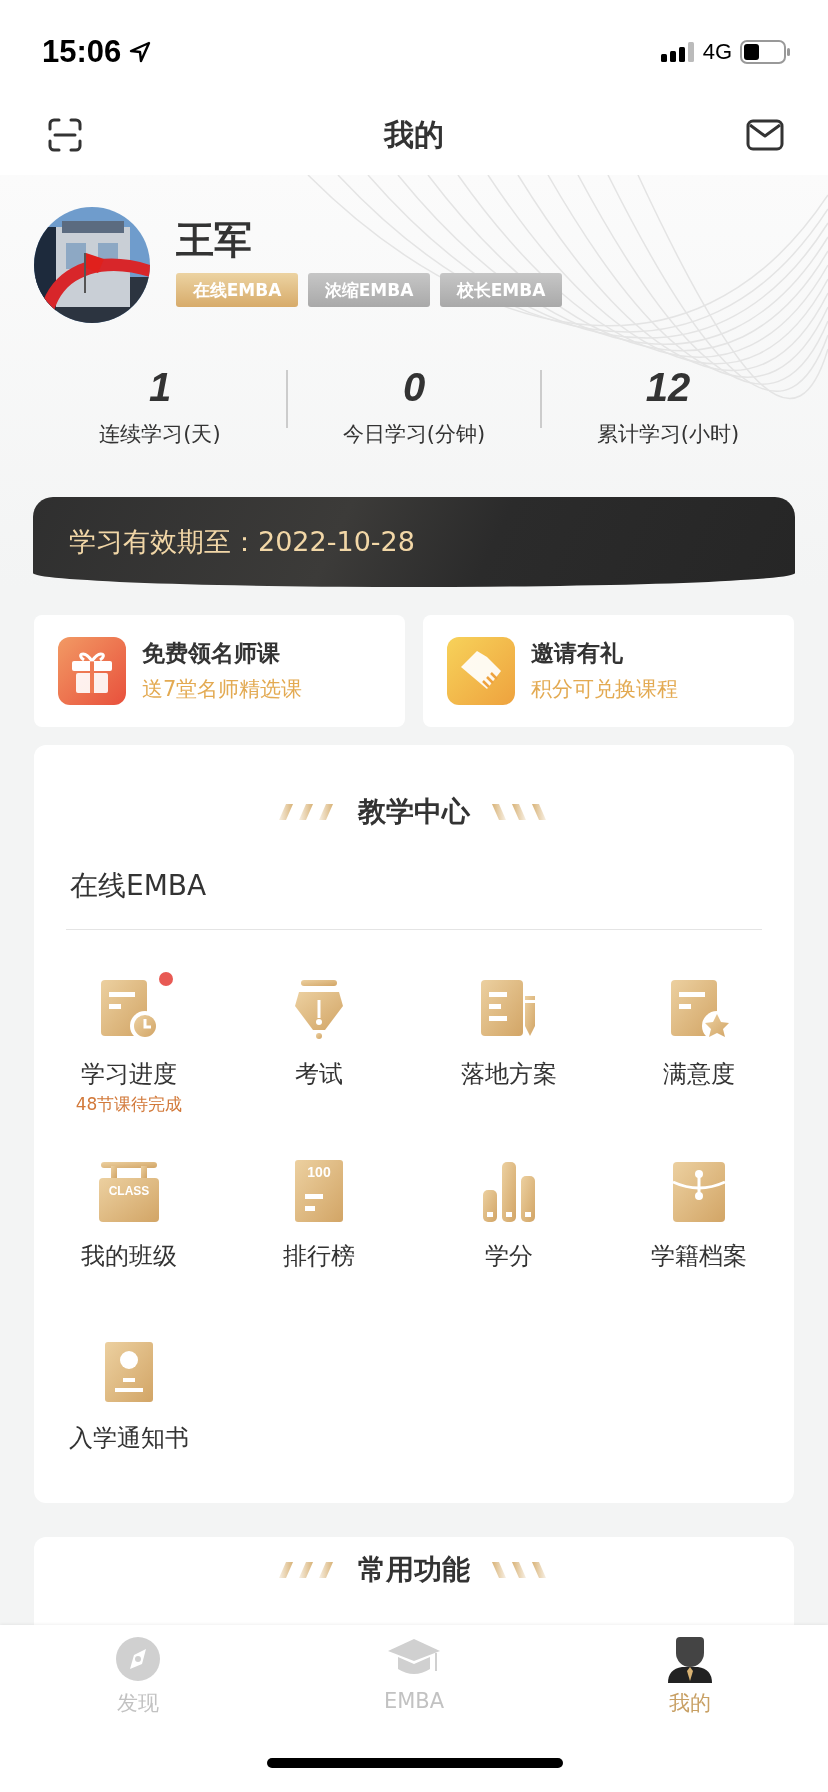 The width and height of the screenshot is (828, 1792). I want to click on network-label: 4G, so click(717, 51).